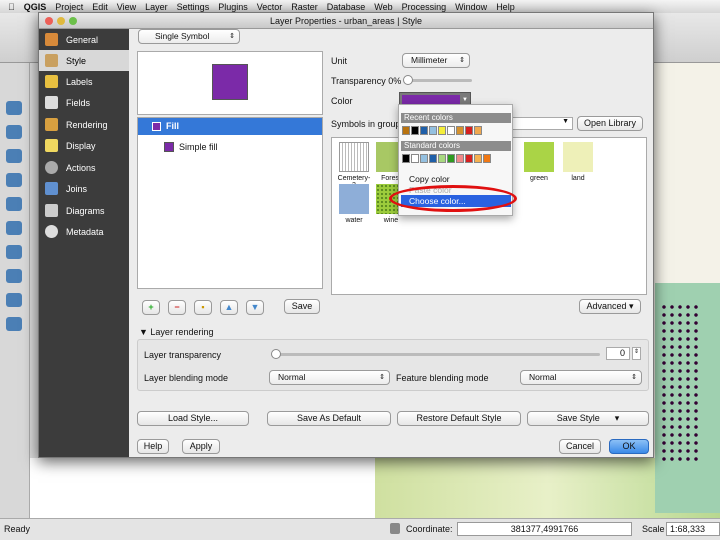 The image size is (720, 540). What do you see at coordinates (193, 7) in the screenshot?
I see `menu-settings: Settings` at bounding box center [193, 7].